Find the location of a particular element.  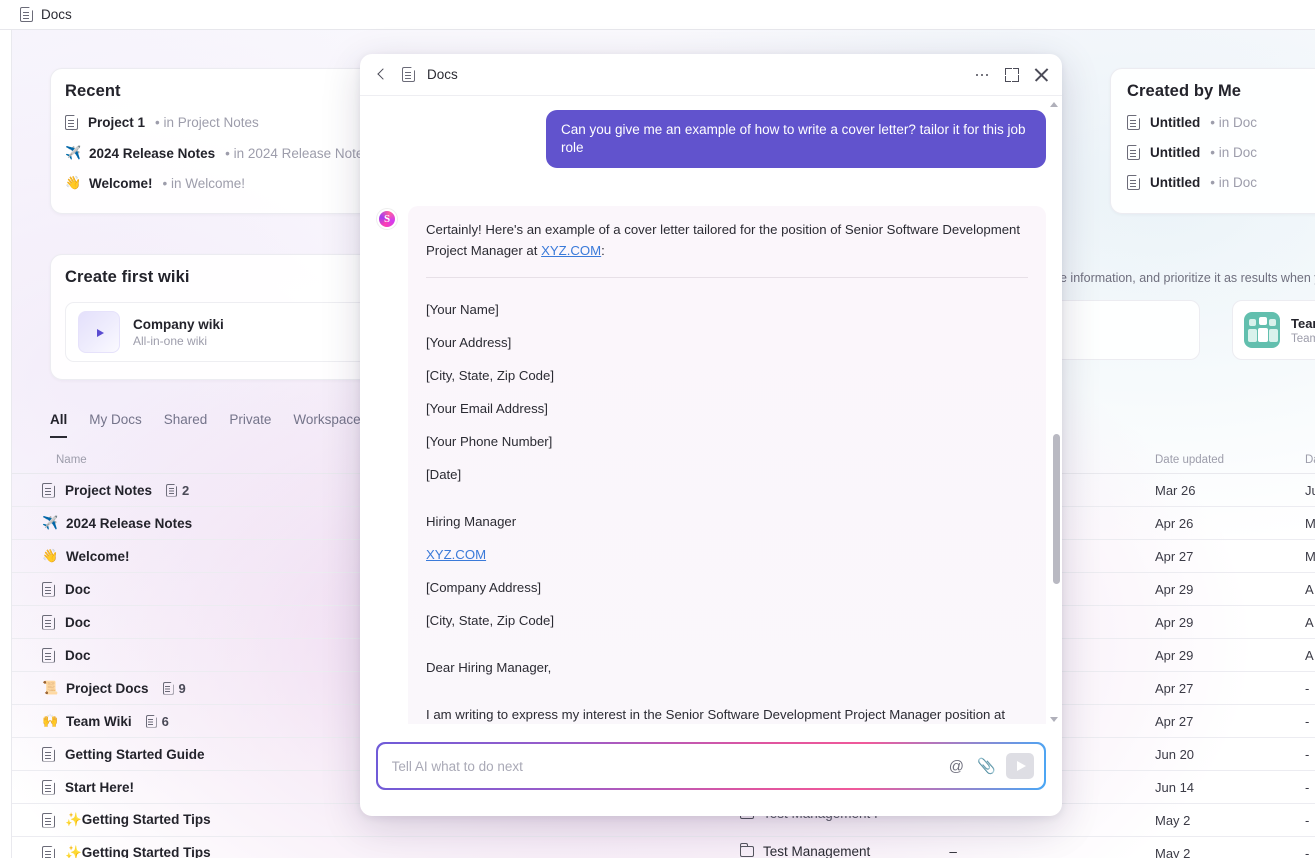

row-date-updated: Jun 20 is located at coordinates (1175, 754).